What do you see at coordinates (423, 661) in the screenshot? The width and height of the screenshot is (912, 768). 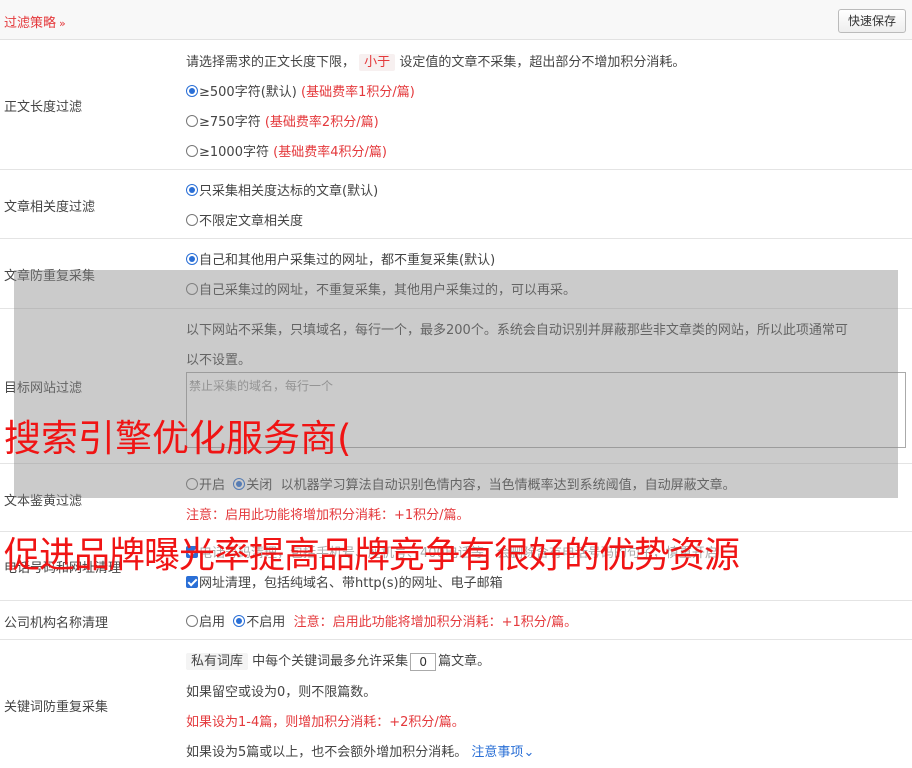 I see `keyword-limit-input` at bounding box center [423, 661].